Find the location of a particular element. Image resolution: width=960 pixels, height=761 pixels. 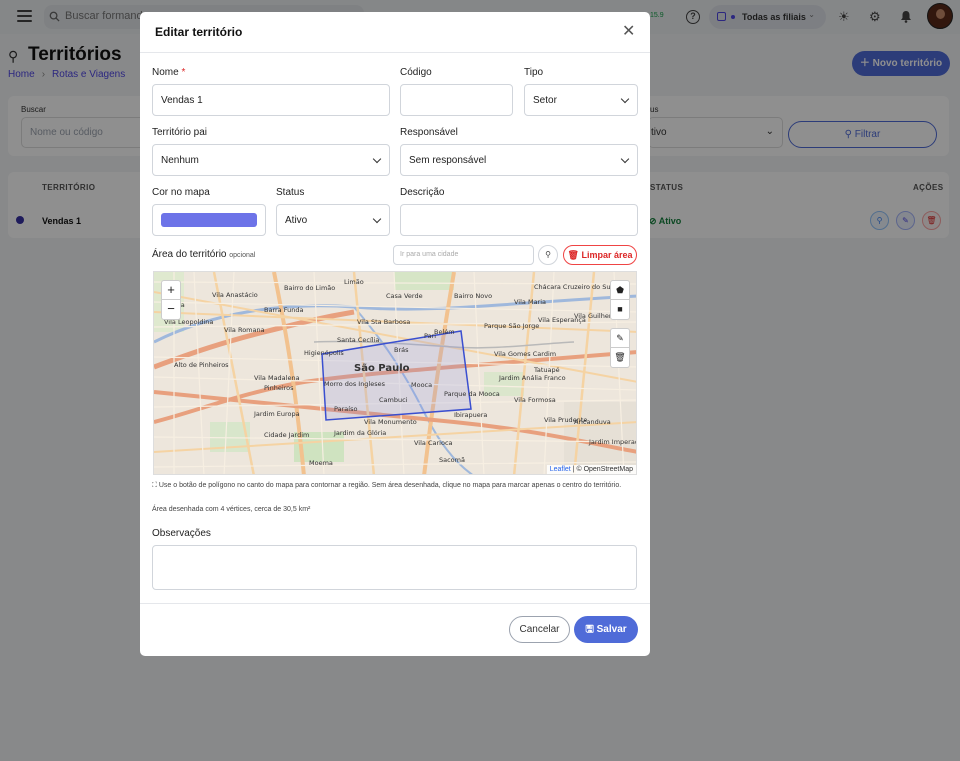

map-place-label: Vila Formosa is located at coordinates (535, 400).